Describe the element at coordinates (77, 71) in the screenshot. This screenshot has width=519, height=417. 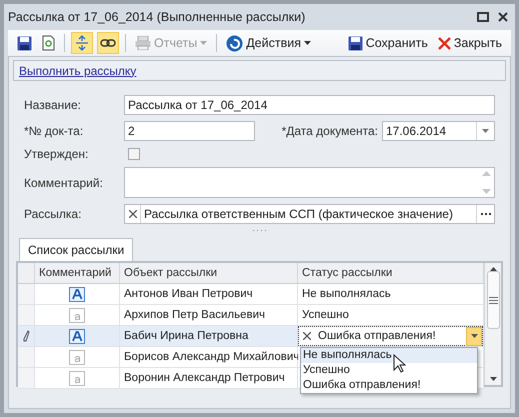
I see `run-mailing-link: Выполнить рассылку` at that location.